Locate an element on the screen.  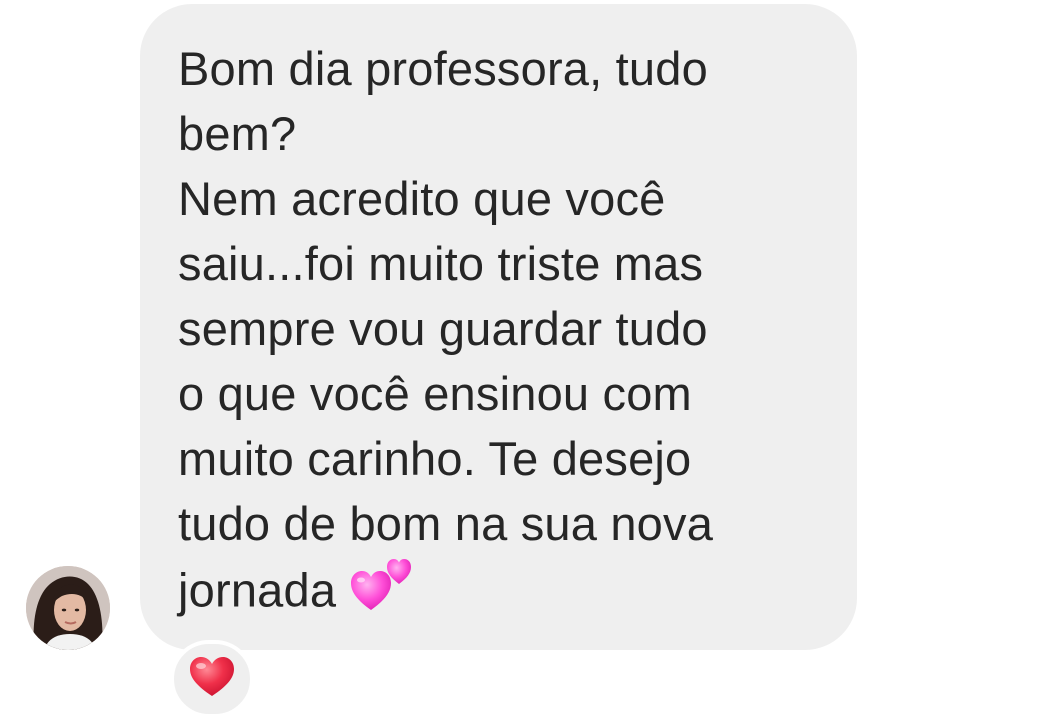
two-hearts-icon is located at coordinates (382, 594).